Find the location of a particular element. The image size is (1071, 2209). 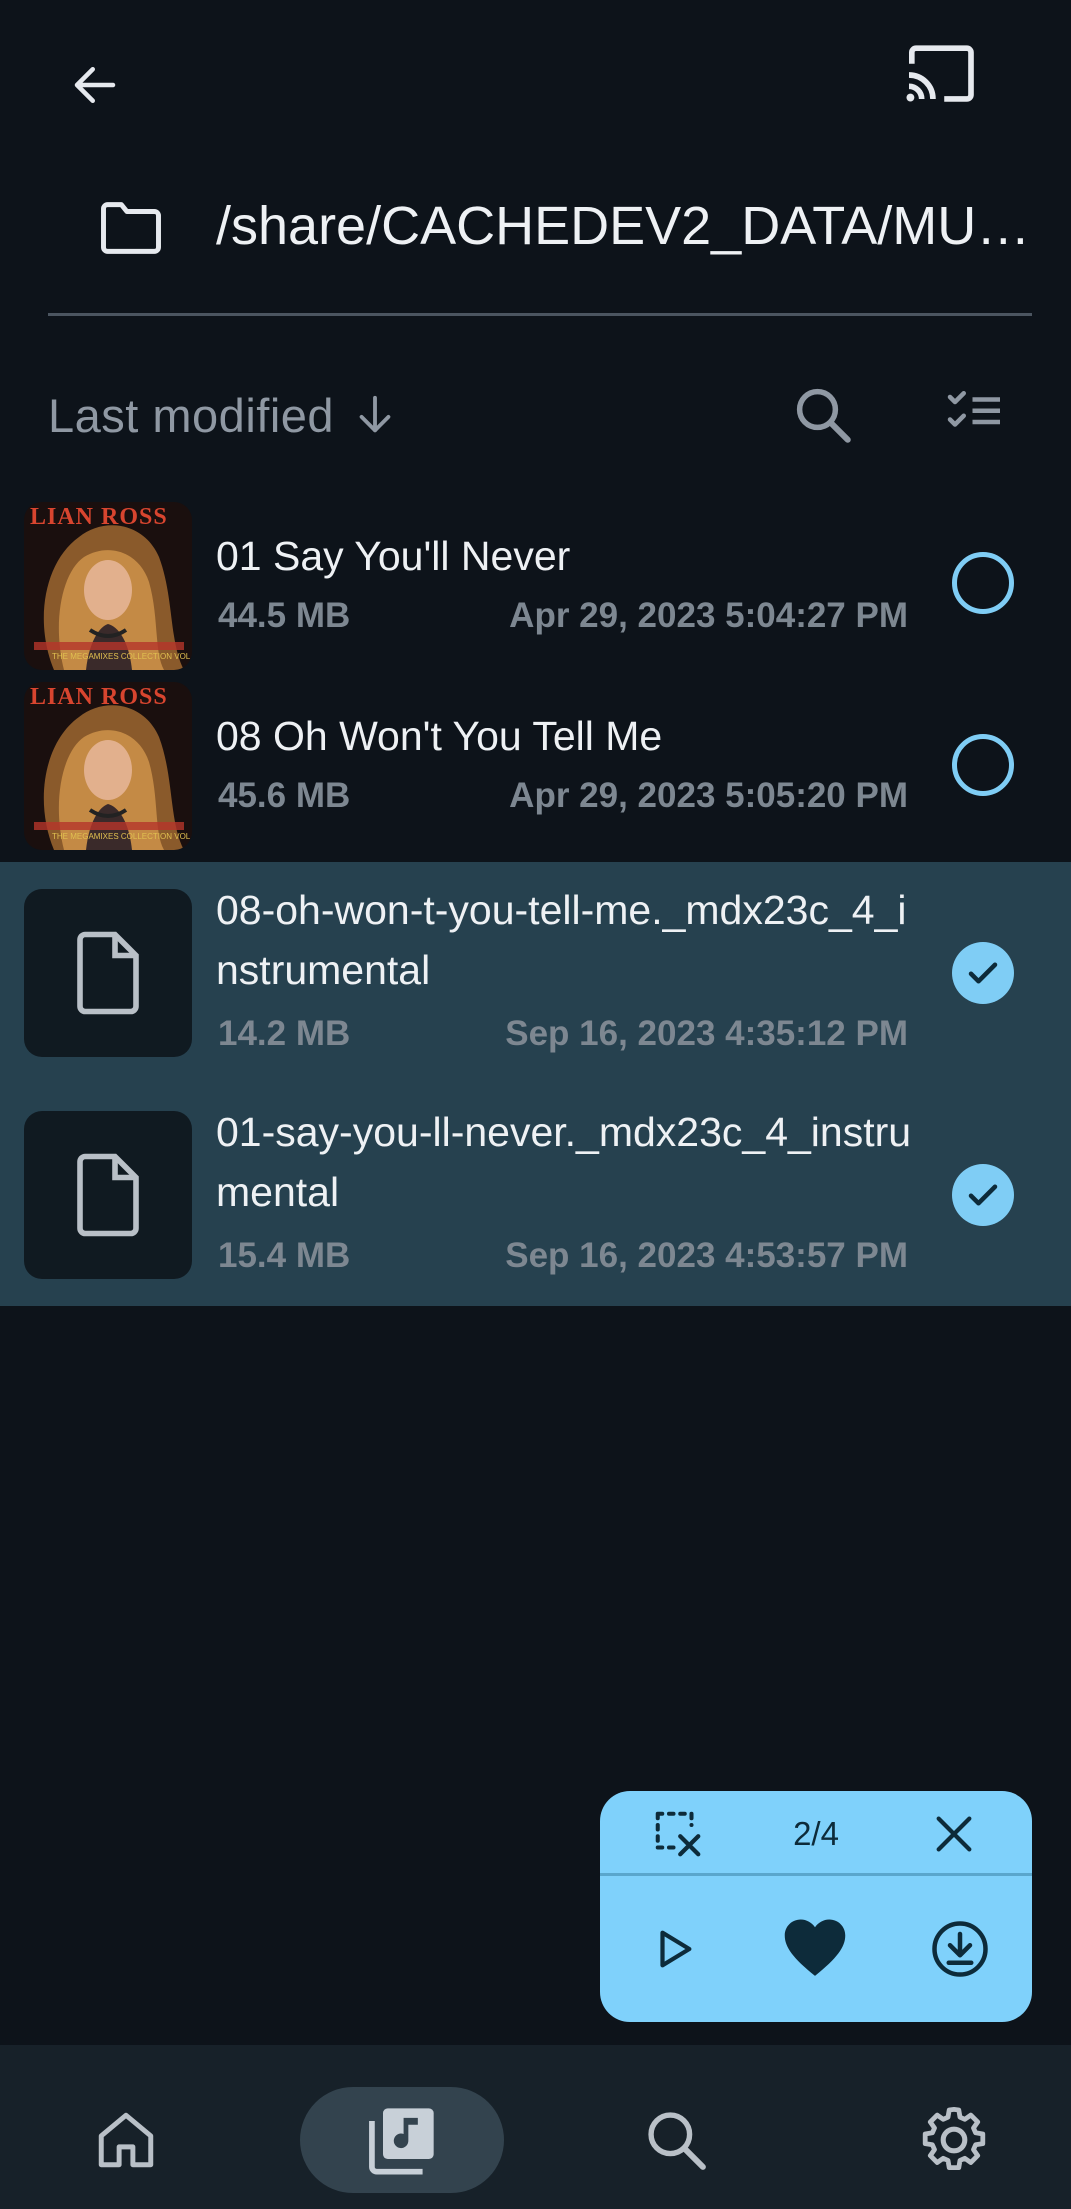

arrow-down-icon is located at coordinates (375, 414).